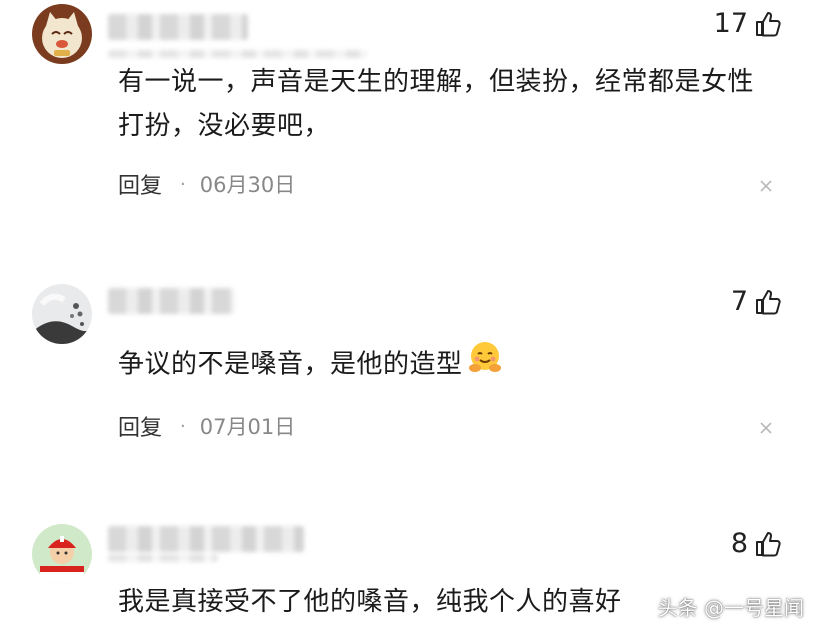  I want to click on like-count: 17, so click(730, 23).